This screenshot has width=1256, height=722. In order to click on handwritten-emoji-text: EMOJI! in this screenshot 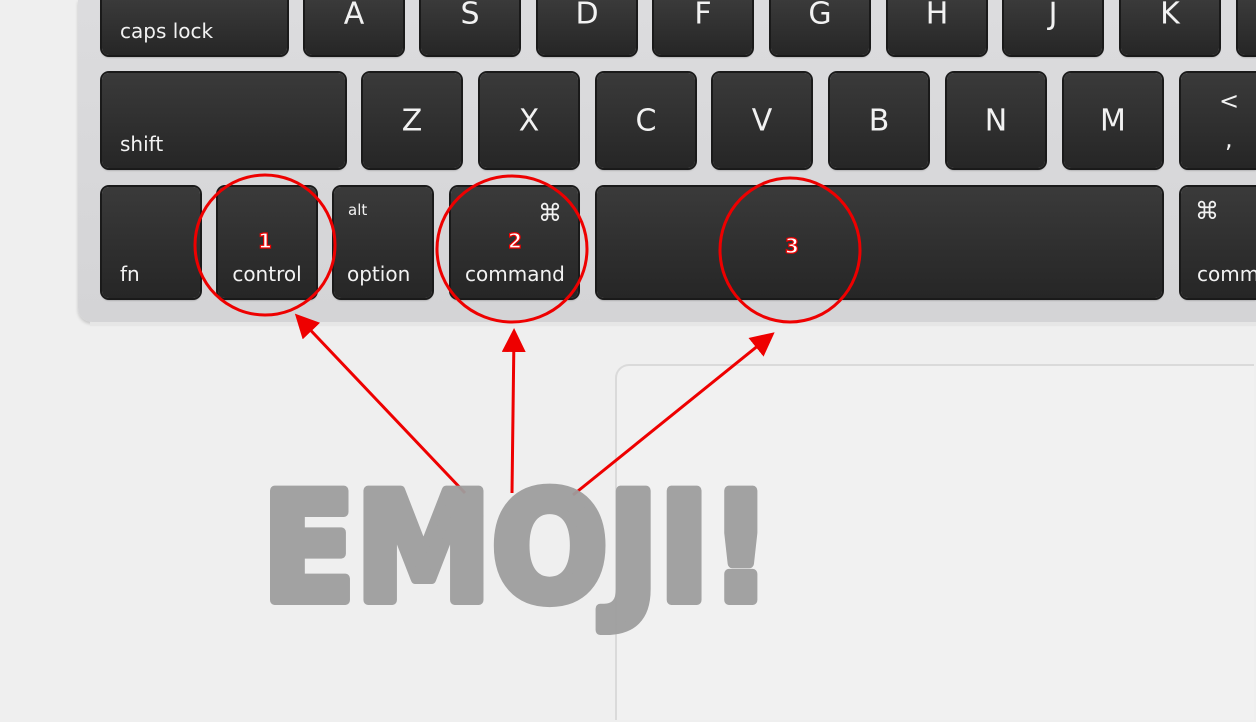, I will do `click(517, 549)`.